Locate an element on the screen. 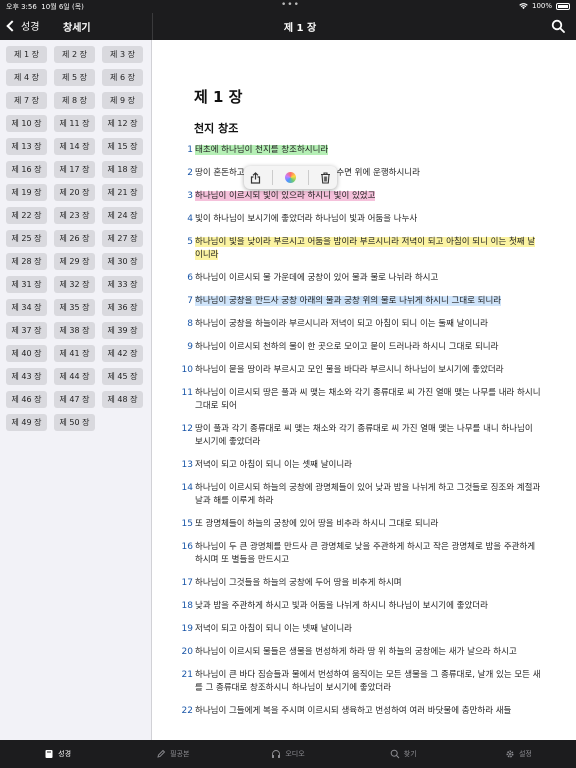  chapter-button-11: 제 11 장 is located at coordinates (74, 123).